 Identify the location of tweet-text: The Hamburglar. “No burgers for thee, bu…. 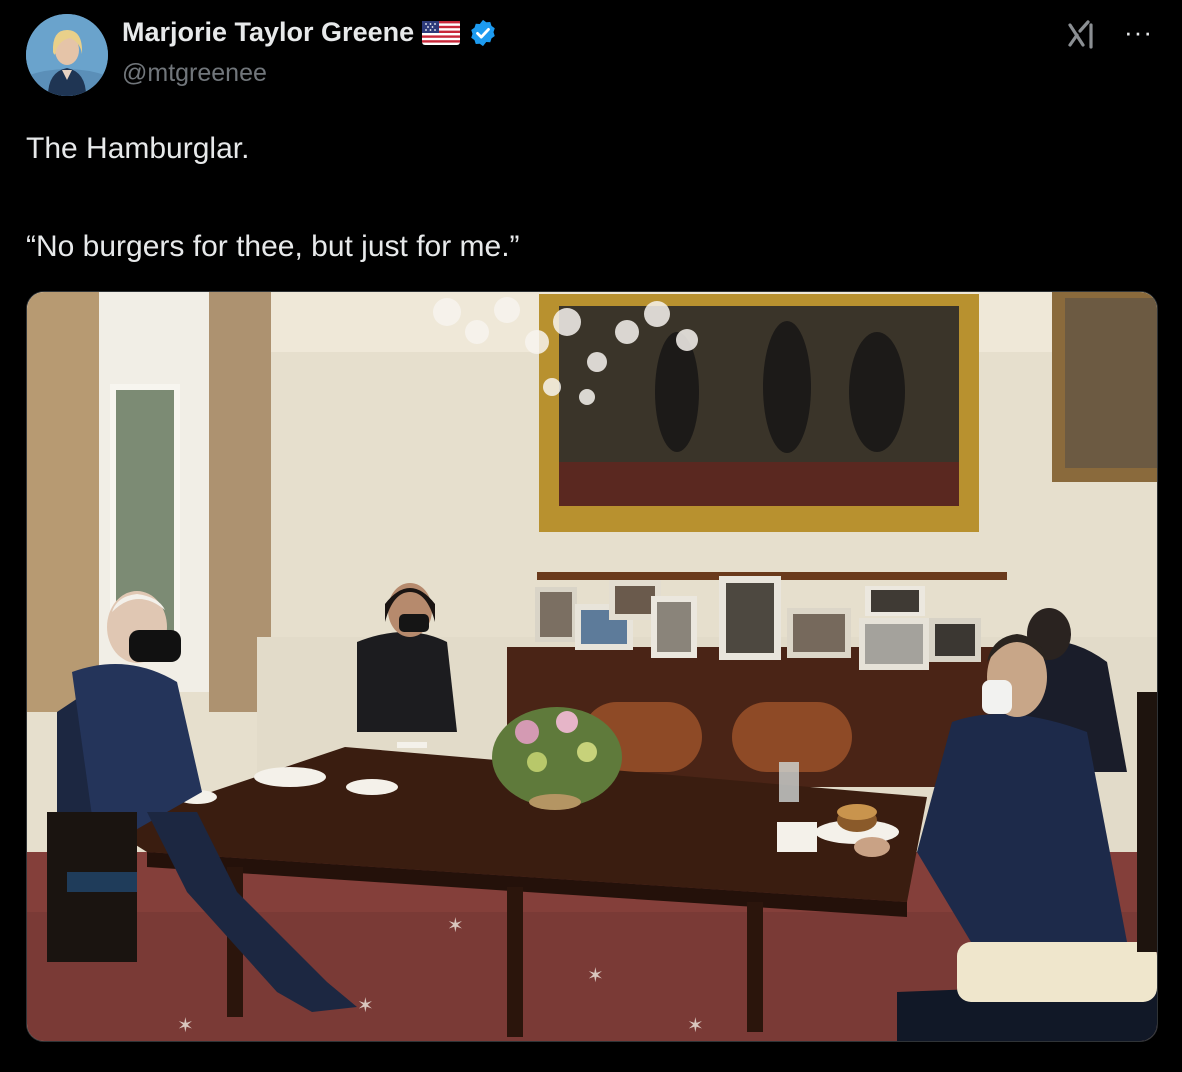
(273, 198).